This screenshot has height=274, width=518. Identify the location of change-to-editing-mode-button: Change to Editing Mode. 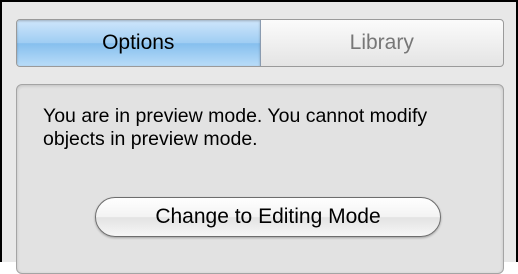
(268, 217).